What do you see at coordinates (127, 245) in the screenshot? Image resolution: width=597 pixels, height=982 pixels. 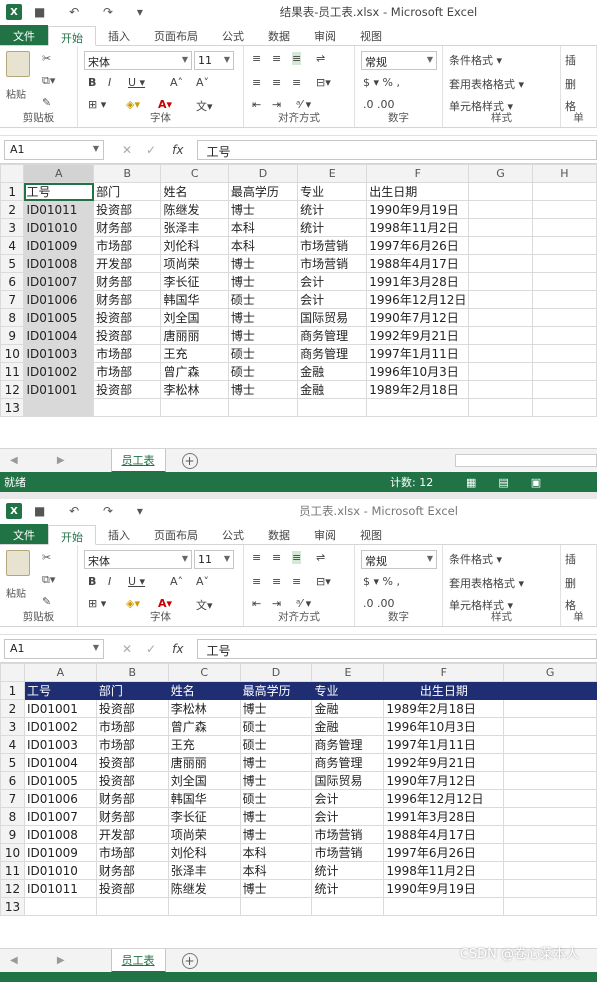 I see `grid-cell: 市场部` at bounding box center [127, 245].